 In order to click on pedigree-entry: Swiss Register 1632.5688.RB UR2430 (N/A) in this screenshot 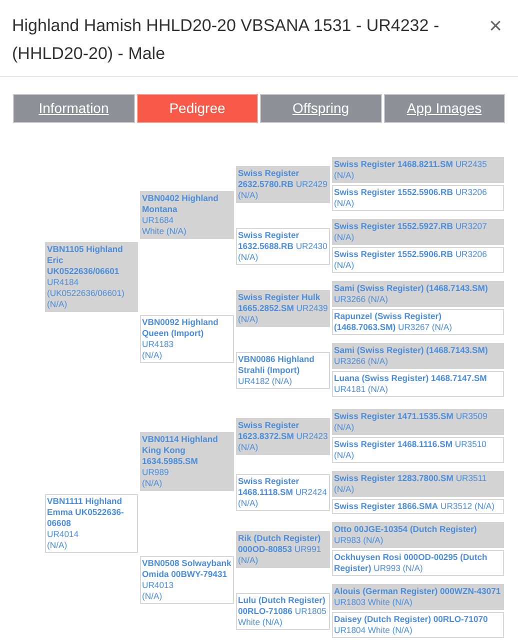, I will do `click(283, 246)`.